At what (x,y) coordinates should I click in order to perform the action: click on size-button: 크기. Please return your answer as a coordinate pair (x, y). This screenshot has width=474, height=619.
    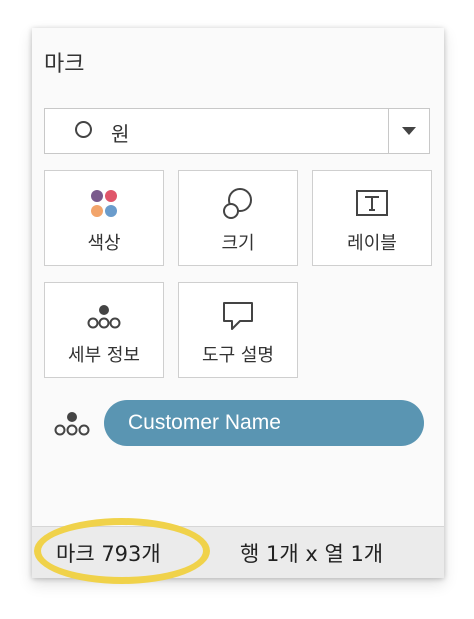
    Looking at the image, I should click on (238, 218).